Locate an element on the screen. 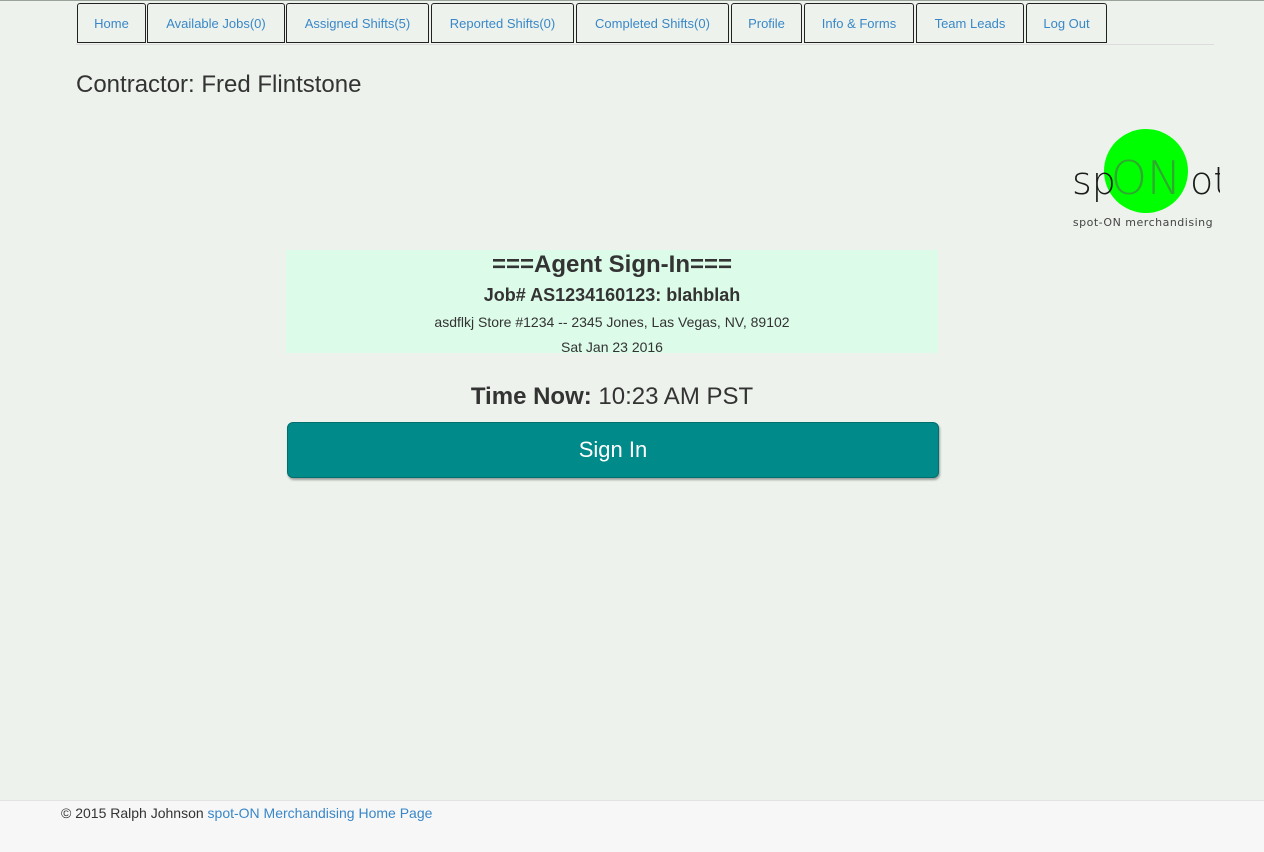 The image size is (1264, 852). job-number: Job# AS1234160123: blahblah is located at coordinates (612, 295).